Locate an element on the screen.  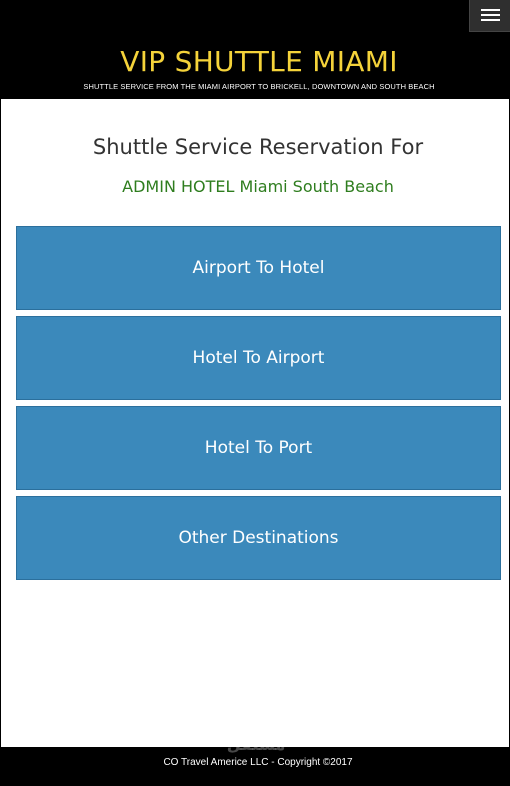
hotel-to-airport-button: Hotel To Airport is located at coordinates (258, 358).